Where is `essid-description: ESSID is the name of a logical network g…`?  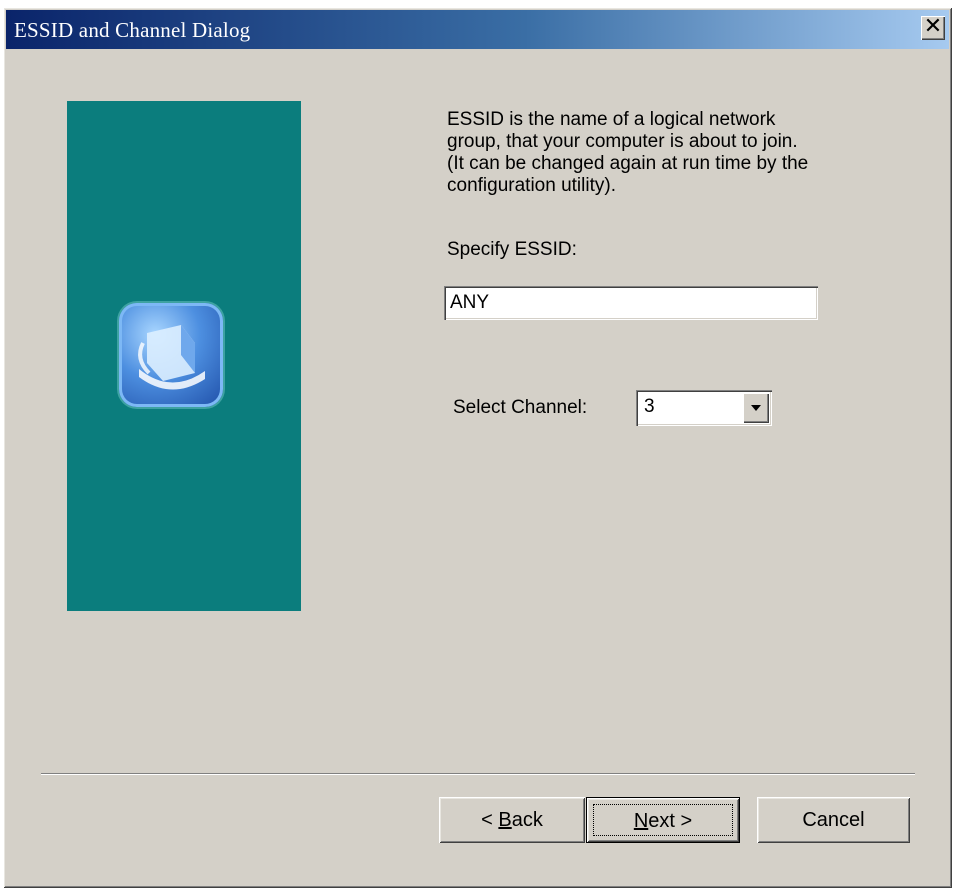
essid-description: ESSID is the name of a logical network g… is located at coordinates (628, 152).